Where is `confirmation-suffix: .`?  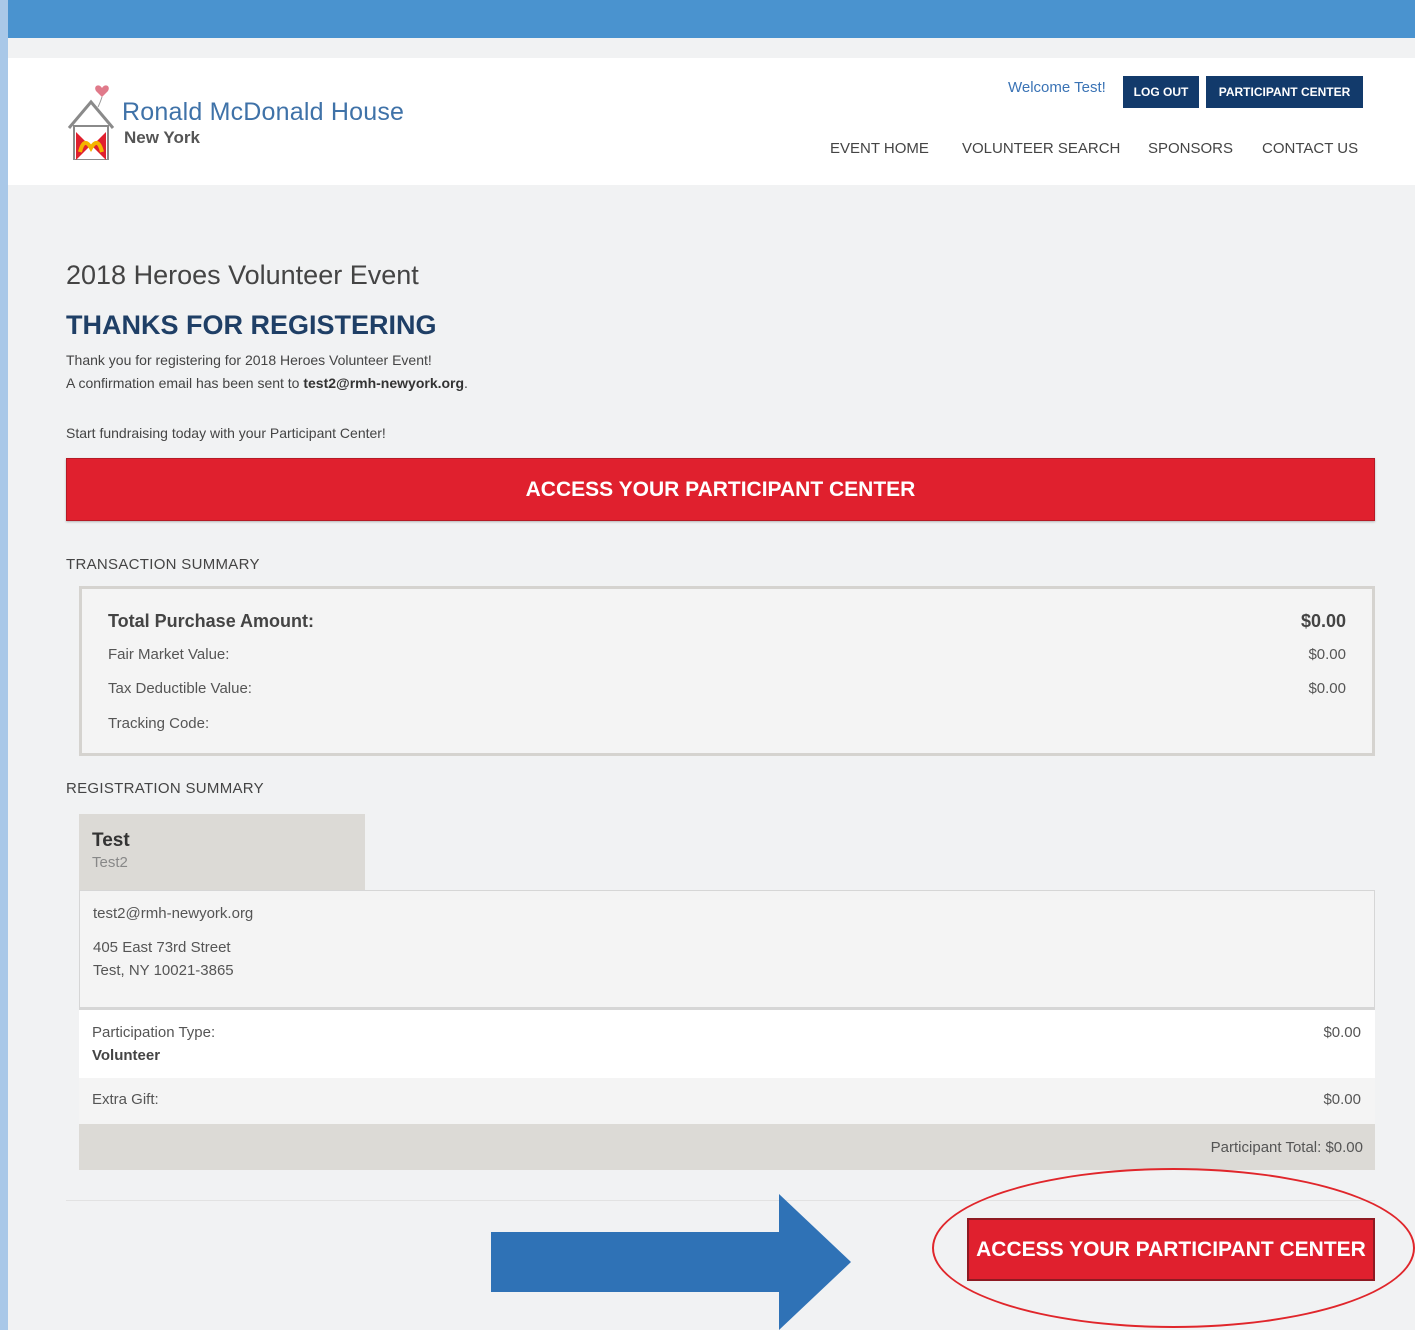
confirmation-suffix: . is located at coordinates (466, 383).